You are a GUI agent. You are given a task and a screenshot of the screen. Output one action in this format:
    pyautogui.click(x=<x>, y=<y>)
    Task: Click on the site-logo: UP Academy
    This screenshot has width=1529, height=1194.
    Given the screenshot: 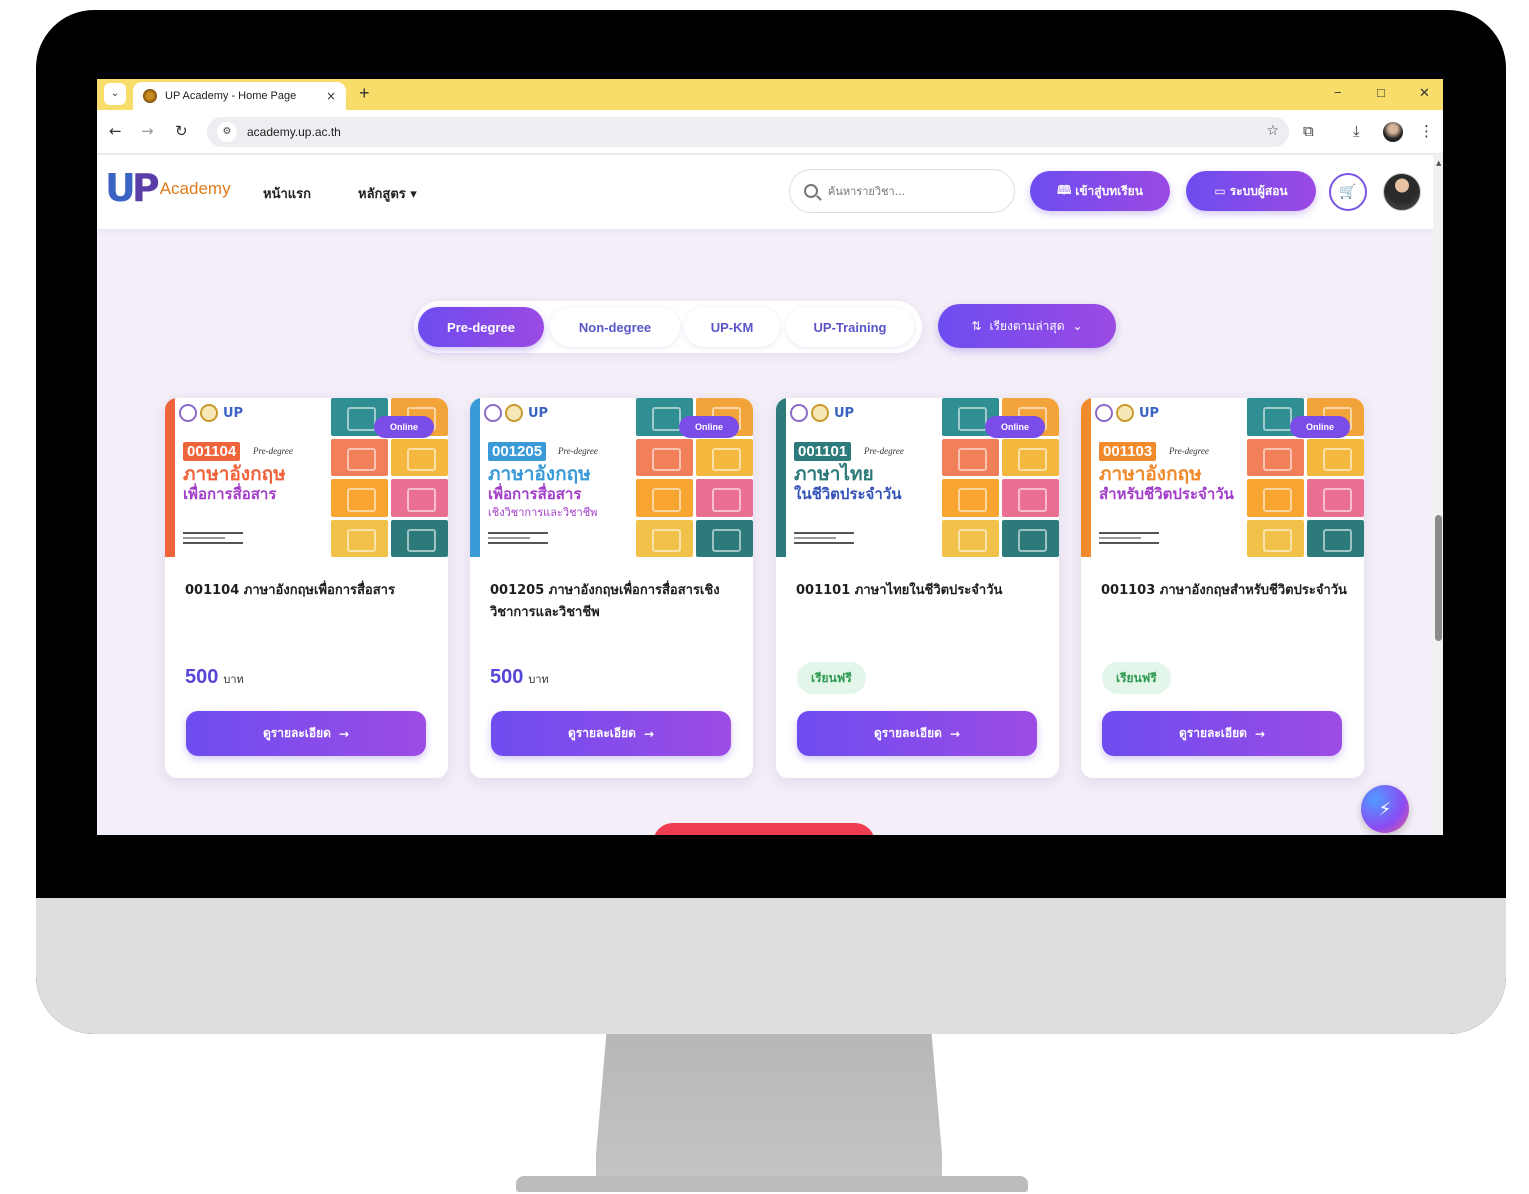 What is the action you would take?
    pyautogui.click(x=168, y=188)
    